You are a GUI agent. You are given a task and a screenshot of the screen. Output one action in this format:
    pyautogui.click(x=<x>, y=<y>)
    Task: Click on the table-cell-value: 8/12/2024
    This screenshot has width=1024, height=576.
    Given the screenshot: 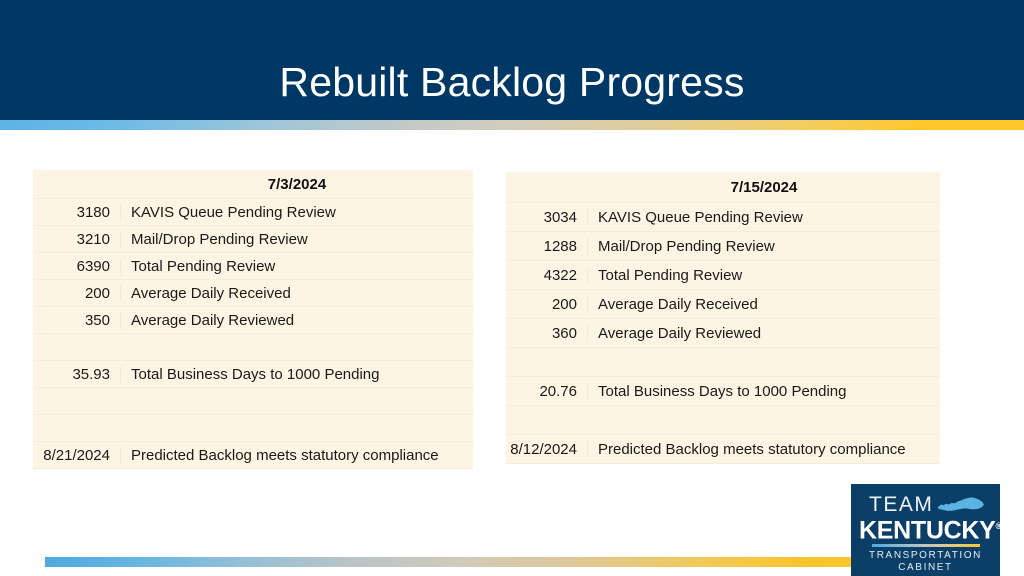 What is the action you would take?
    pyautogui.click(x=547, y=449)
    